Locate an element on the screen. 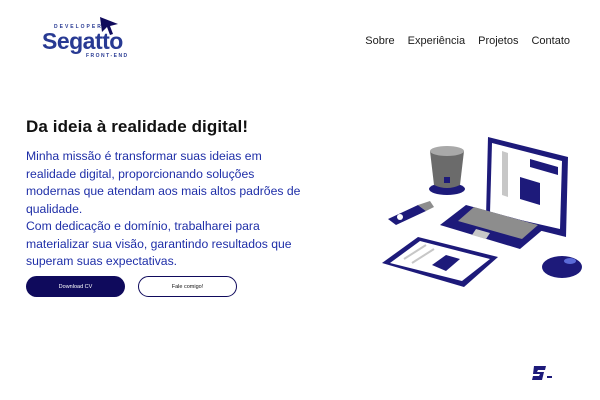  download-cv-button: Download CV is located at coordinates (75, 286).